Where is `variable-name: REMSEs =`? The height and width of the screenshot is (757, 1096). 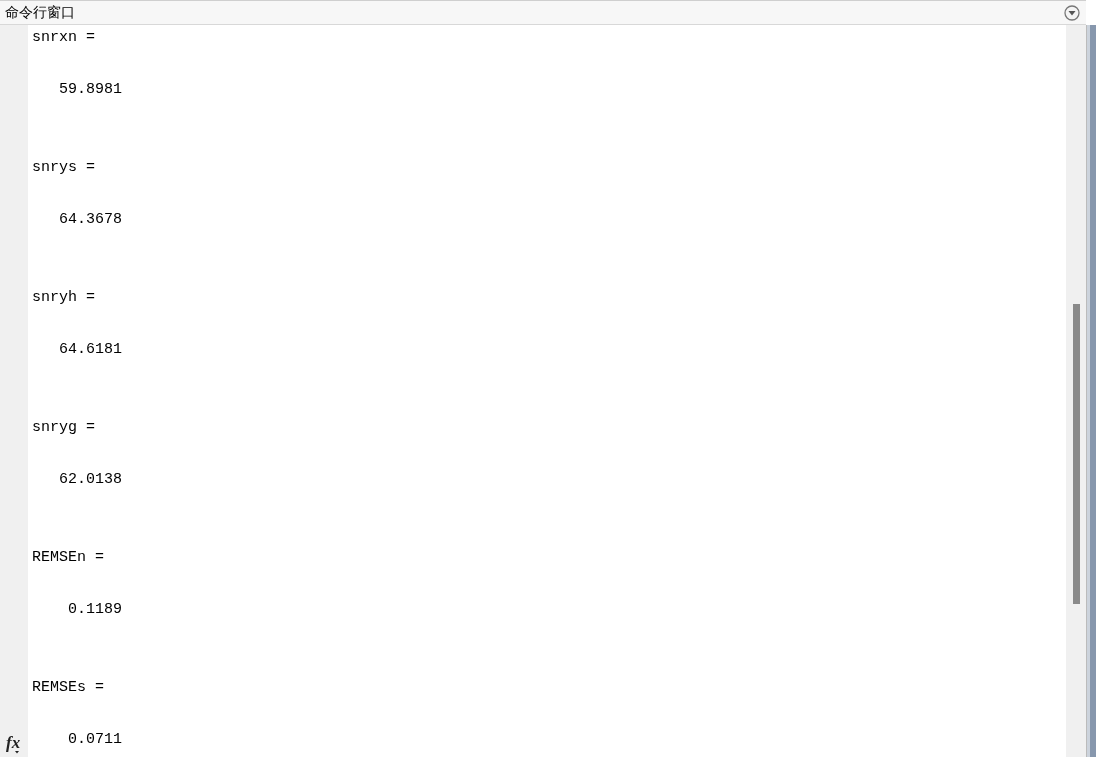 variable-name: REMSEs = is located at coordinates (68, 687).